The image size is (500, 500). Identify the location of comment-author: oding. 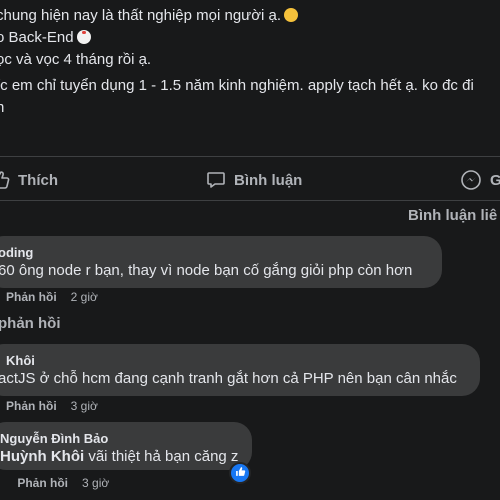
(215, 252).